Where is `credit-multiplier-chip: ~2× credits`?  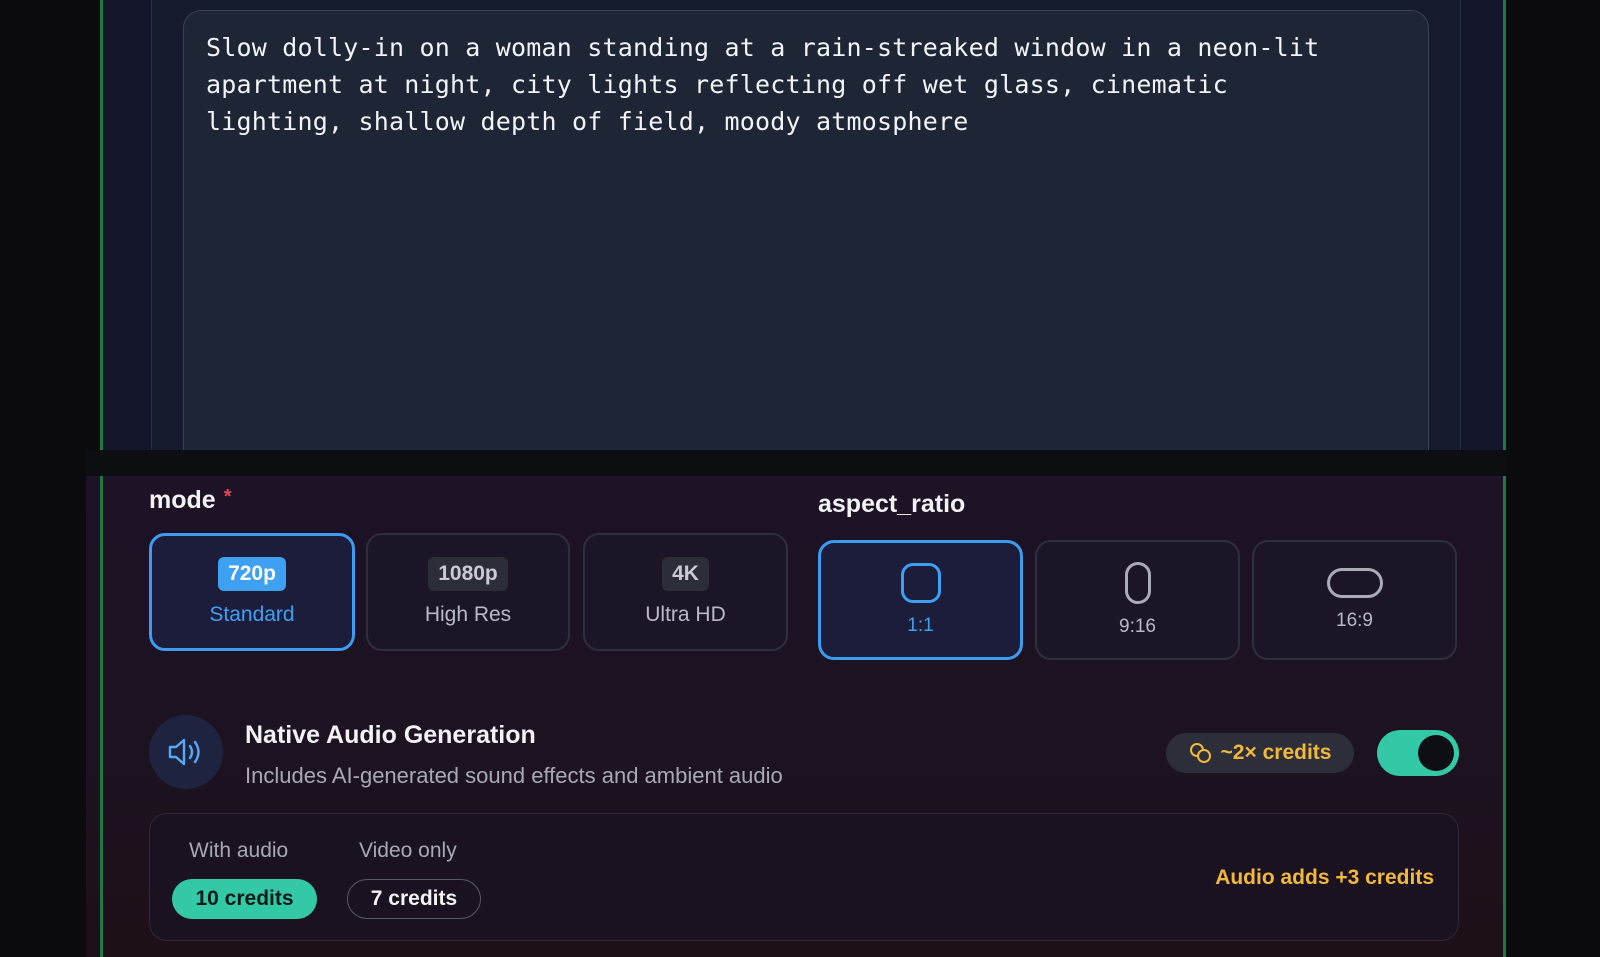 credit-multiplier-chip: ~2× credits is located at coordinates (1260, 753).